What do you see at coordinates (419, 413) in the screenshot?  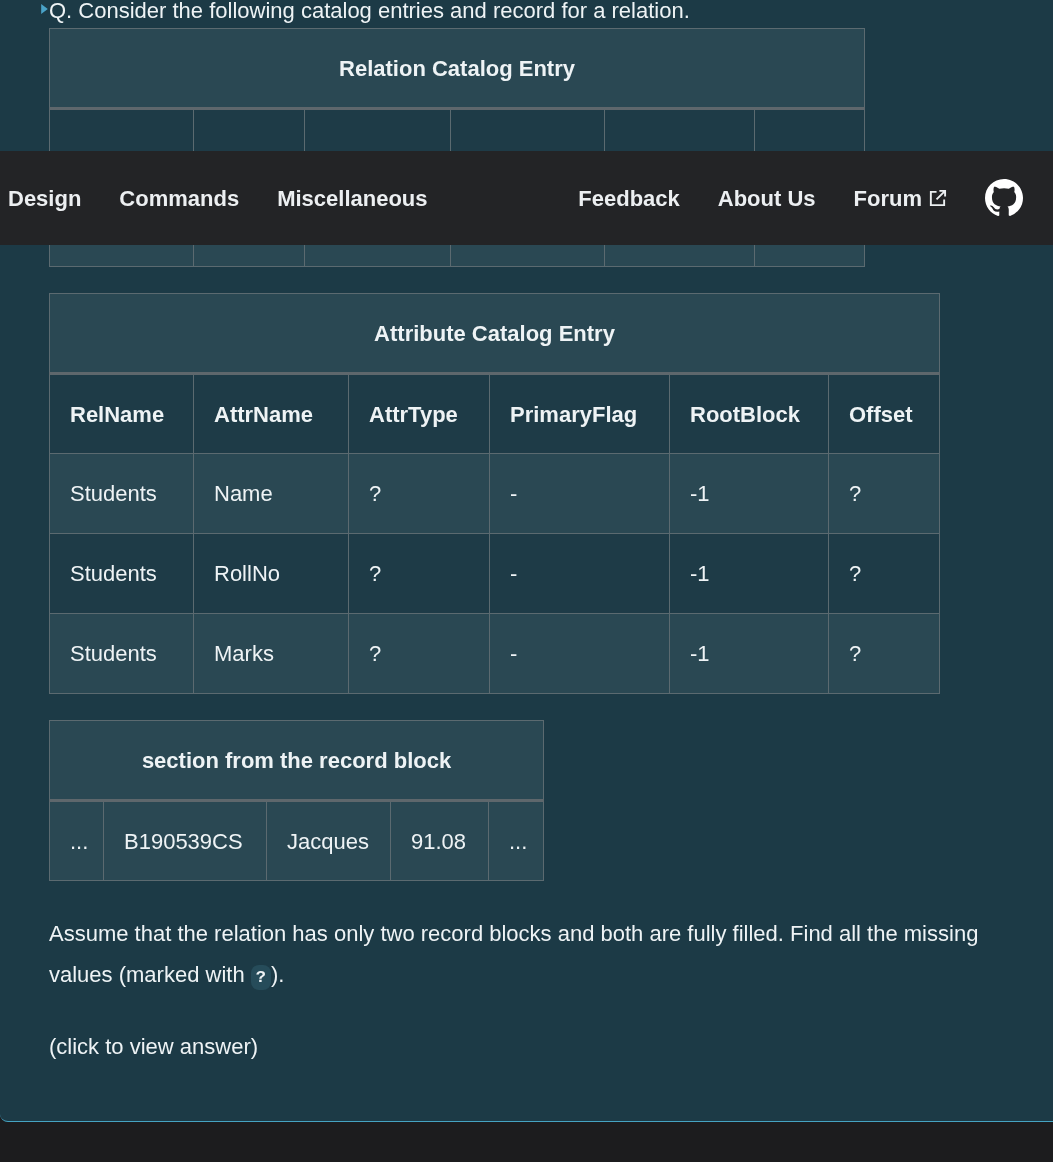 I see `column-header: AttrType` at bounding box center [419, 413].